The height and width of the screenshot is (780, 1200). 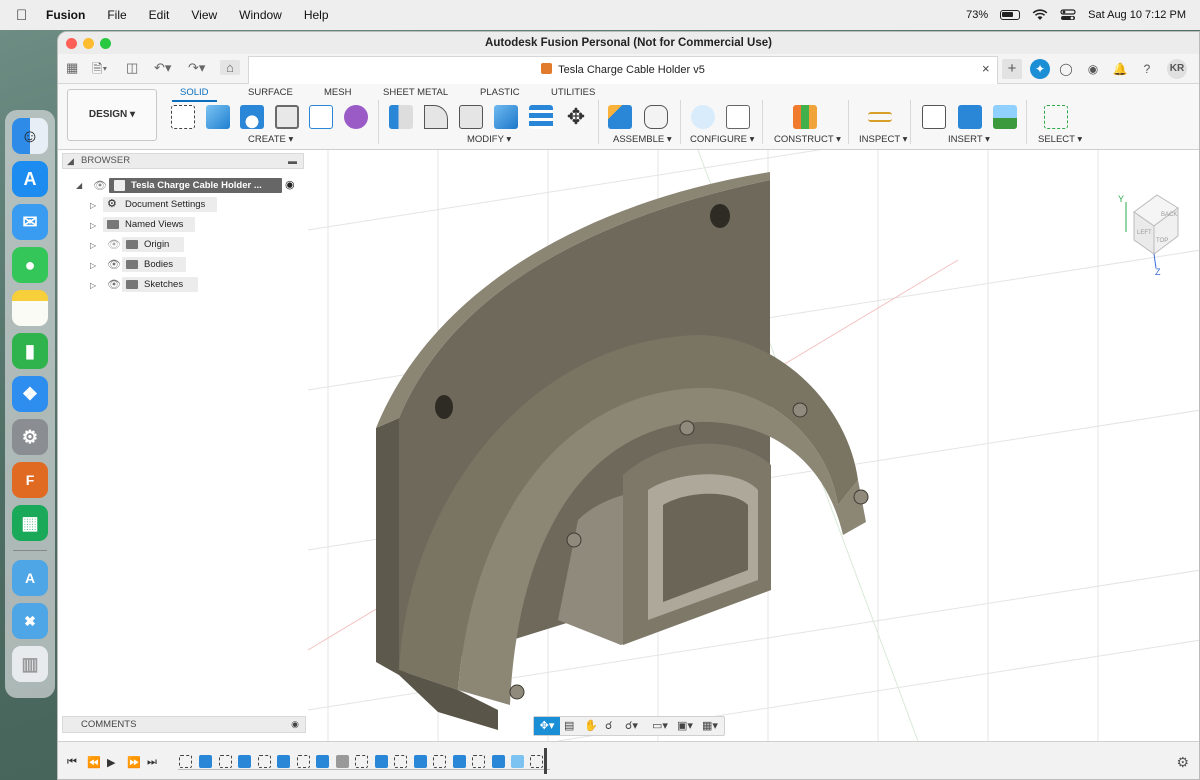 What do you see at coordinates (1010, 15) in the screenshot?
I see `battery-icon` at bounding box center [1010, 15].